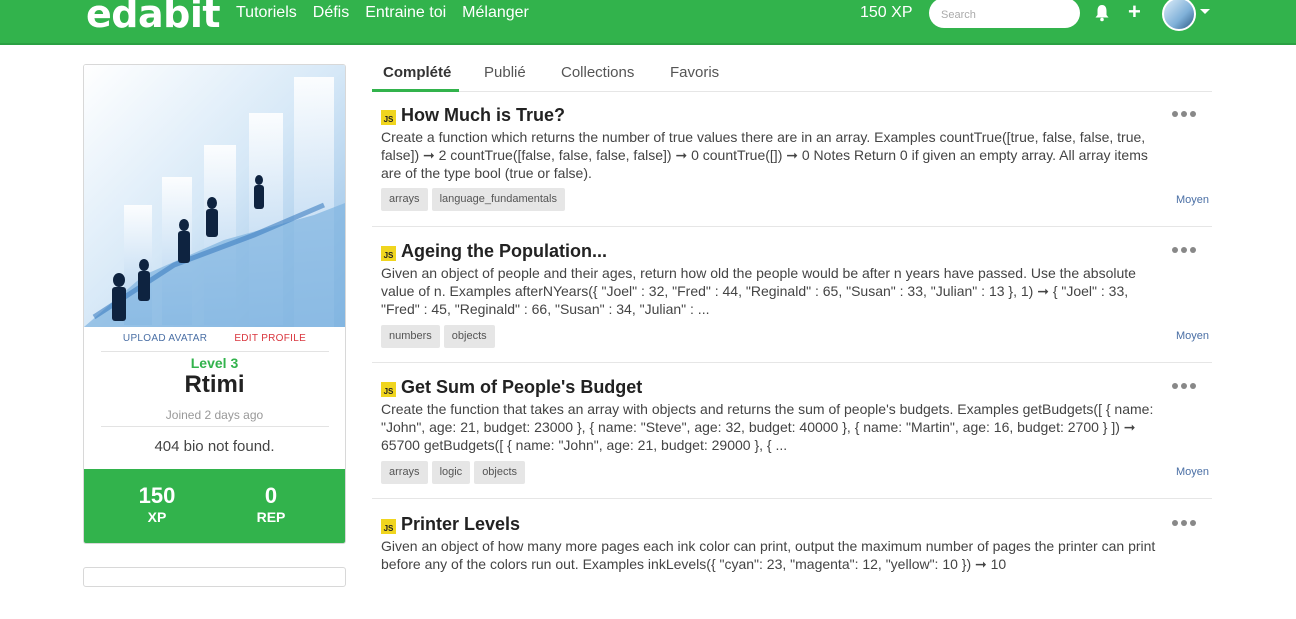  I want to click on main-nav: Tutoriels Défis Entraine toi Mélanger, so click(382, 13).